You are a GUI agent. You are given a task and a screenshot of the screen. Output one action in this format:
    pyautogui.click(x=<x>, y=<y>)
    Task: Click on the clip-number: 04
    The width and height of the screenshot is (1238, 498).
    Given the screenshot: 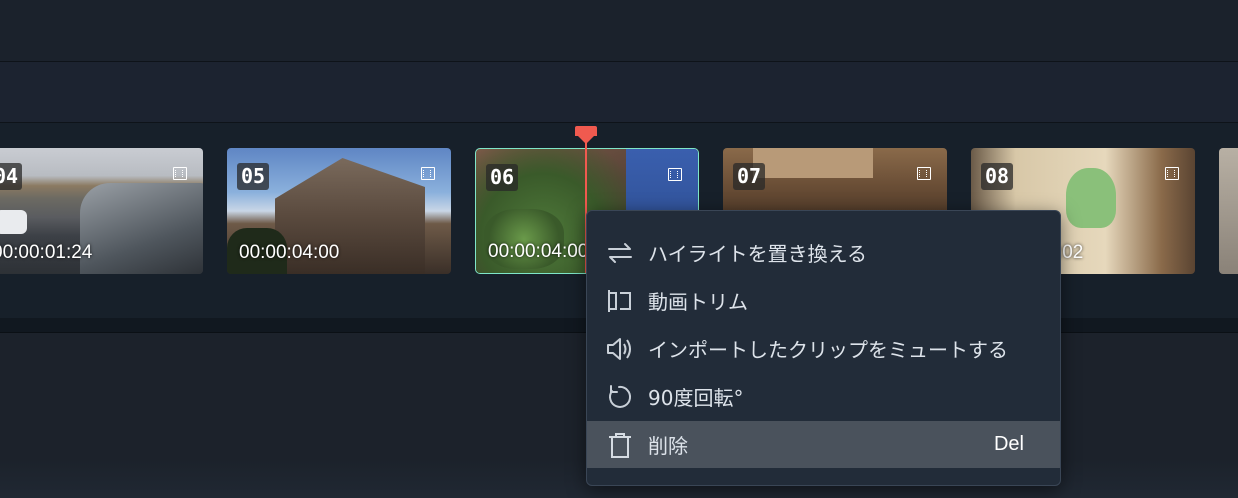 What is the action you would take?
    pyautogui.click(x=11, y=176)
    